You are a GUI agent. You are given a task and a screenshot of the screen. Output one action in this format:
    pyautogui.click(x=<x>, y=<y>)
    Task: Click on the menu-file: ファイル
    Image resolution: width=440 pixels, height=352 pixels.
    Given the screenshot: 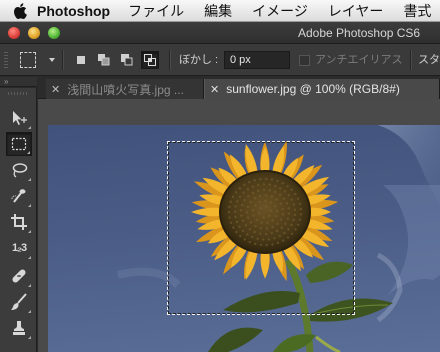 What is the action you would take?
    pyautogui.click(x=156, y=10)
    